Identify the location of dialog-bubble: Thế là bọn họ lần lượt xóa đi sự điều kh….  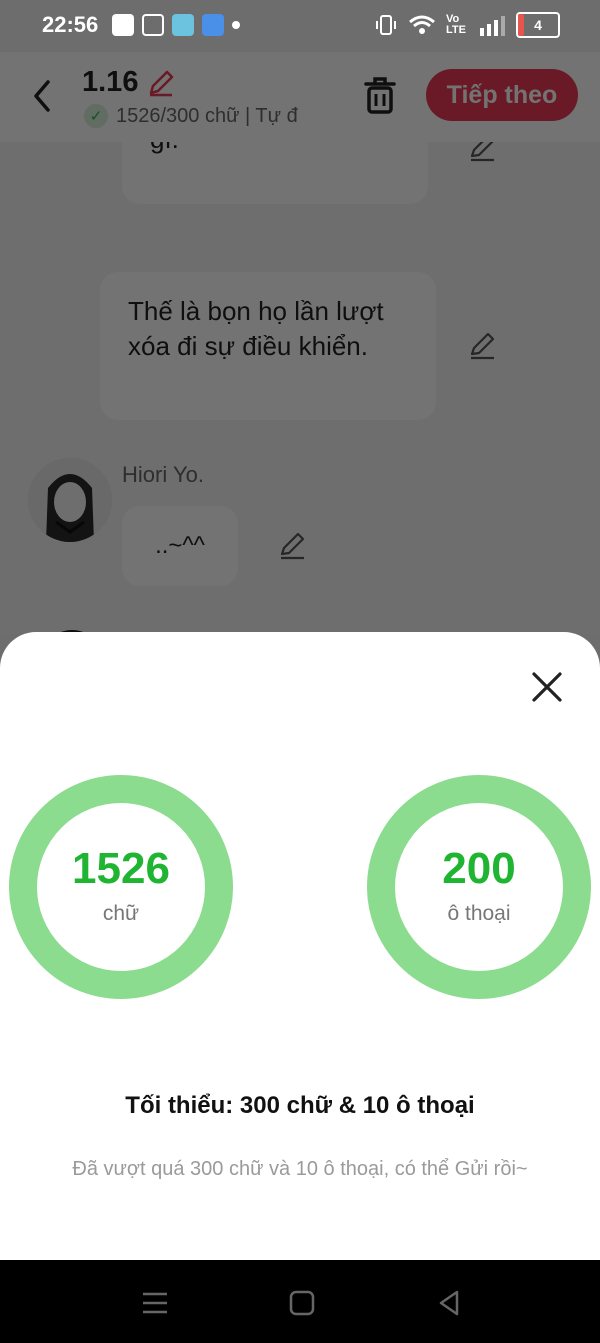
(268, 346).